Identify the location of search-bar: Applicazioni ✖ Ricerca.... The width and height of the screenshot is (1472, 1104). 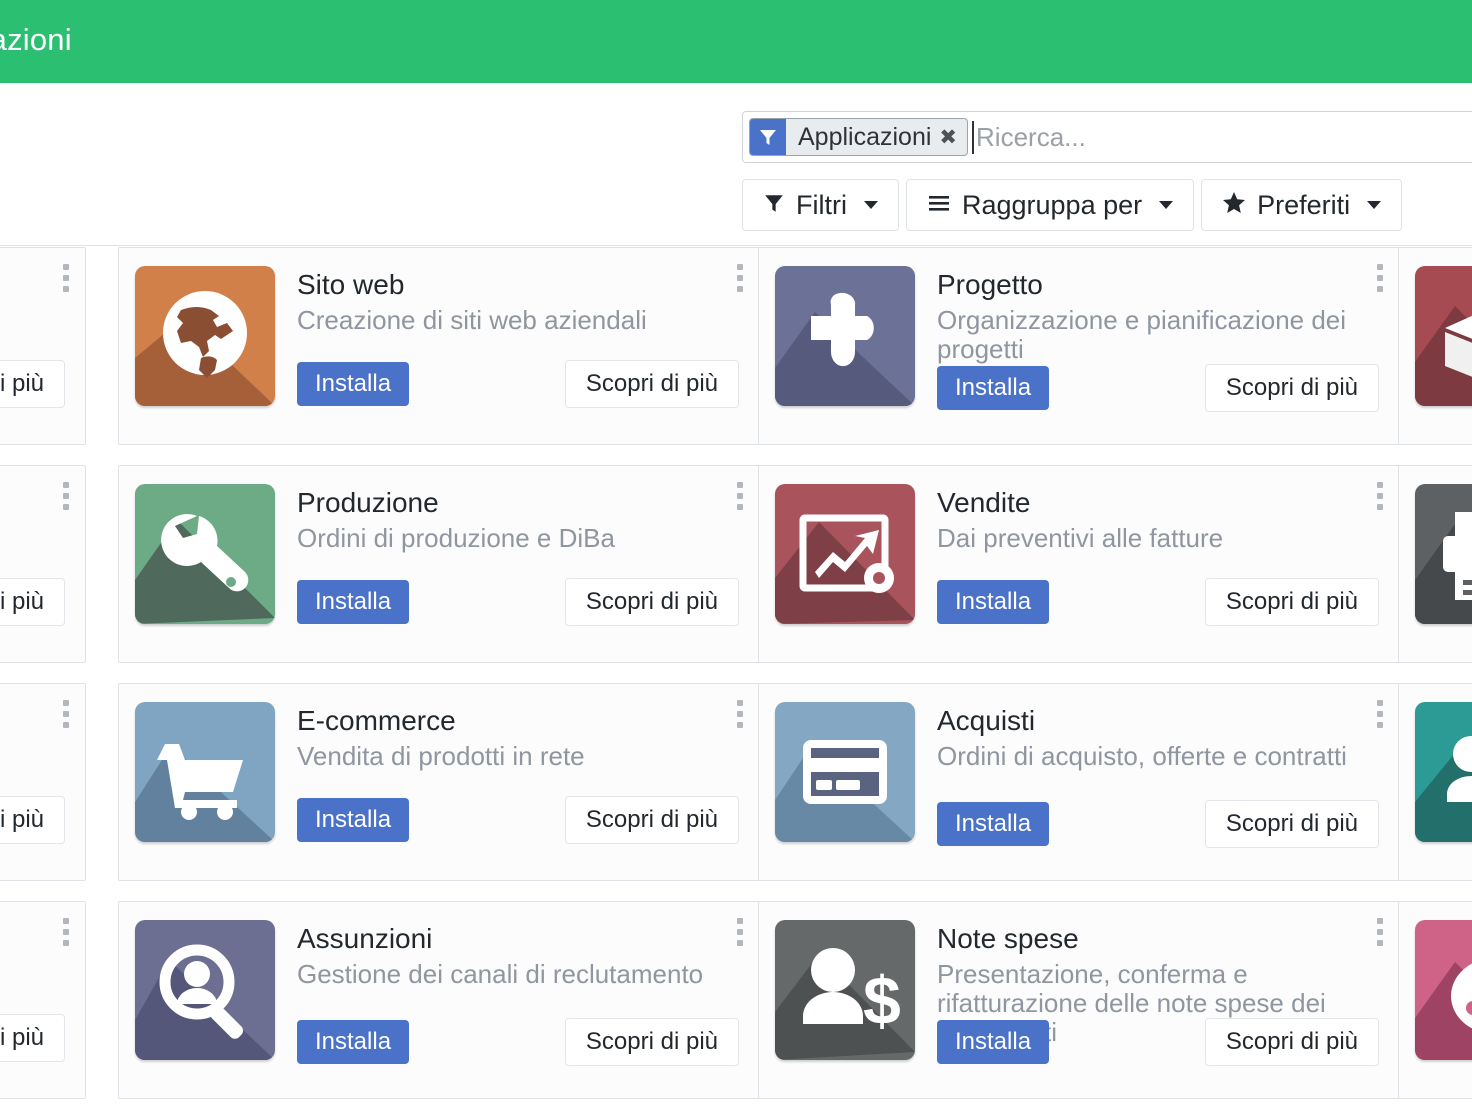
(1107, 137).